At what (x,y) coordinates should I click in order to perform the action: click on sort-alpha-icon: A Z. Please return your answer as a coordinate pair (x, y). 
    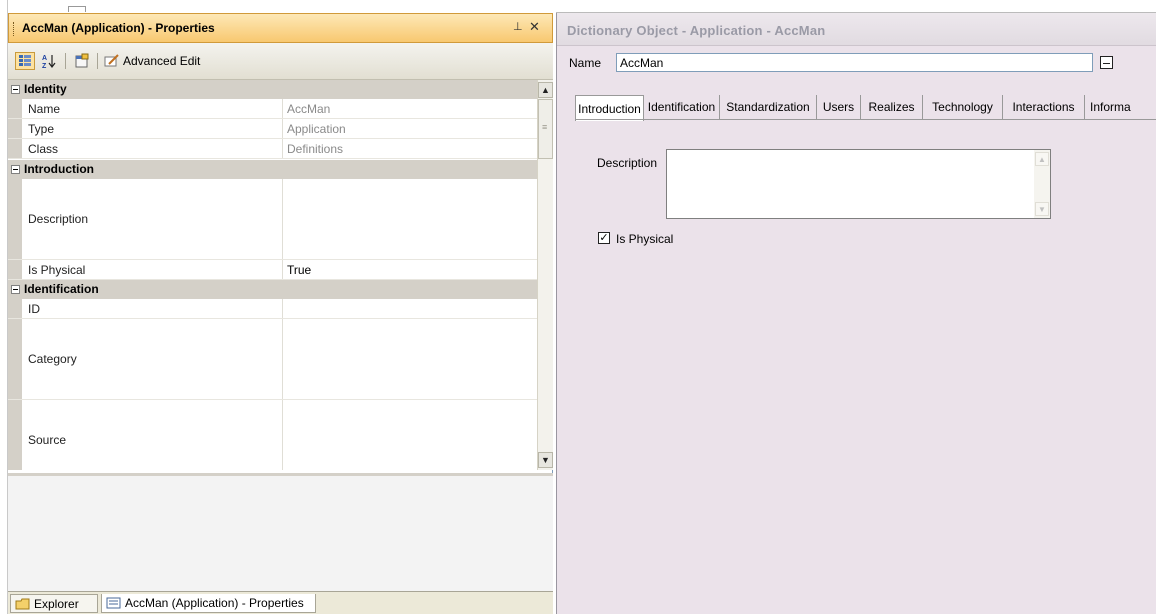
    Looking at the image, I should click on (49, 62).